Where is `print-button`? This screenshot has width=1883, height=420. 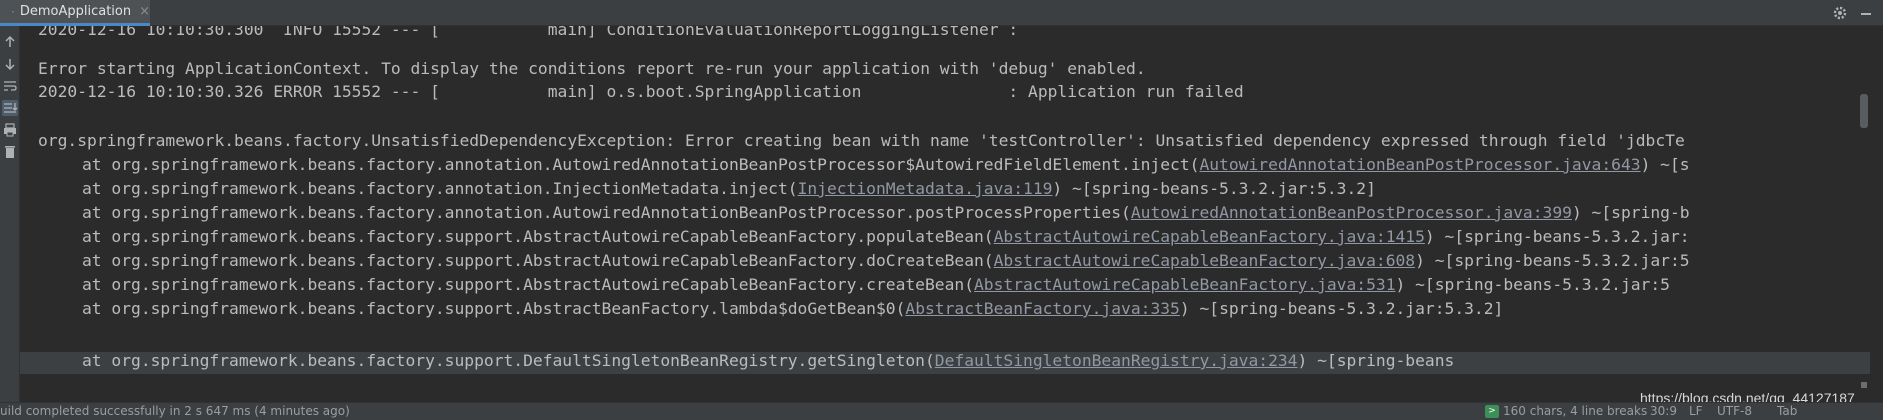 print-button is located at coordinates (10, 130).